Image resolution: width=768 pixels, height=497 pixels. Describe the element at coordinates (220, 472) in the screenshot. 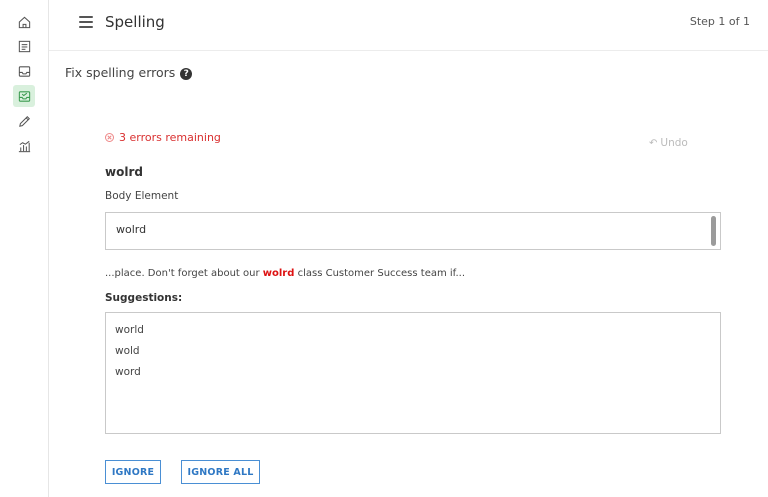

I see `ignore-all-button: IGNORE ALL` at that location.